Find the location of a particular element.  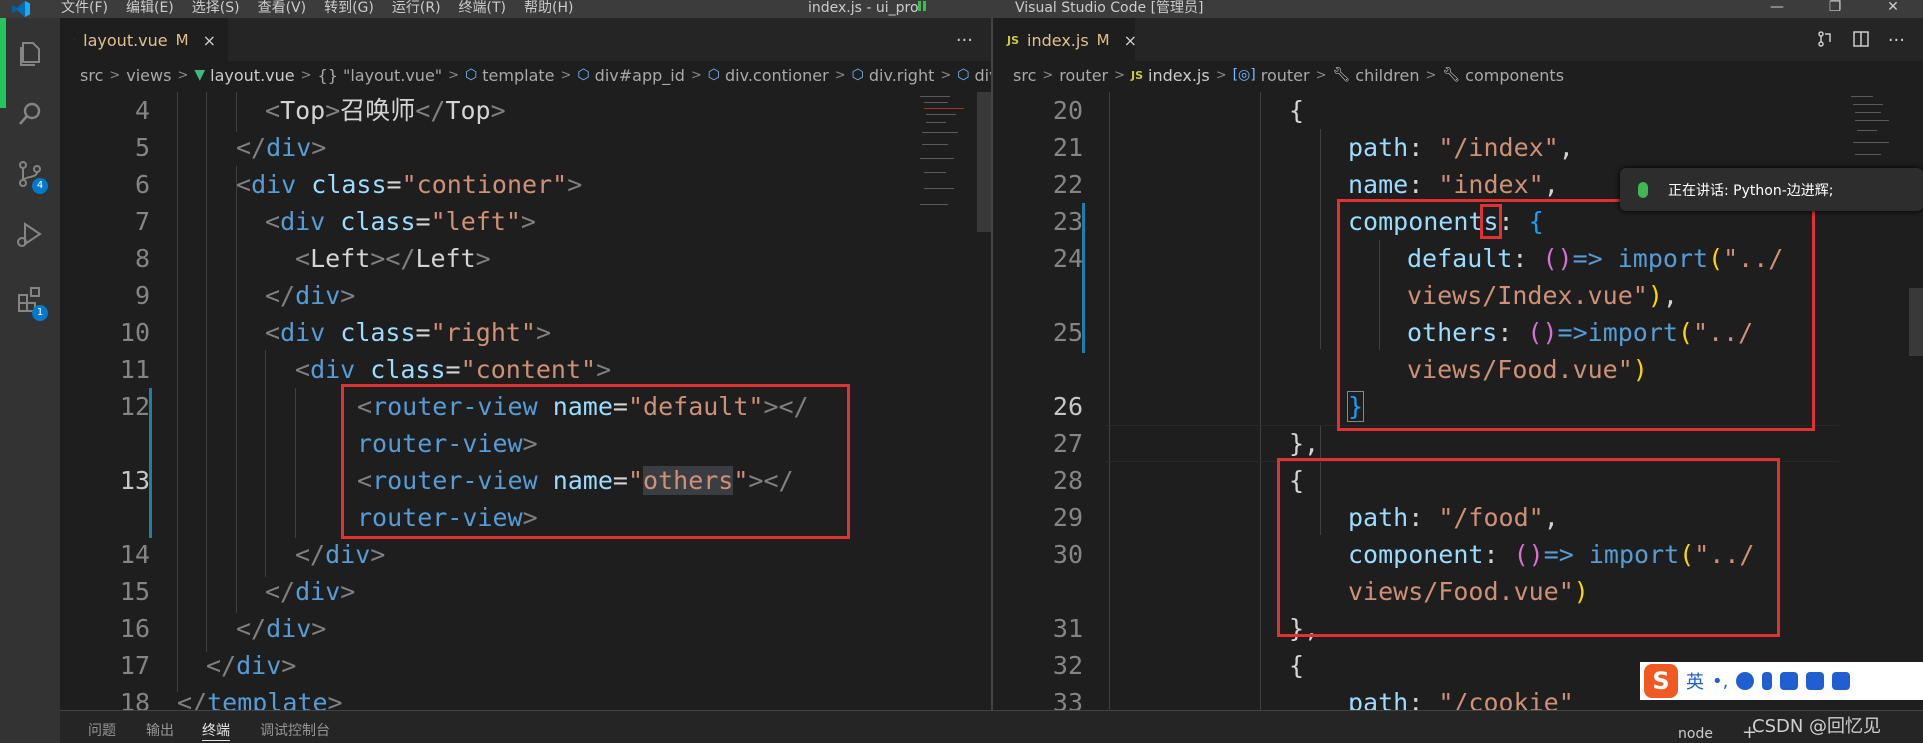

close-window-button: ✕ is located at coordinates (1893, 9).